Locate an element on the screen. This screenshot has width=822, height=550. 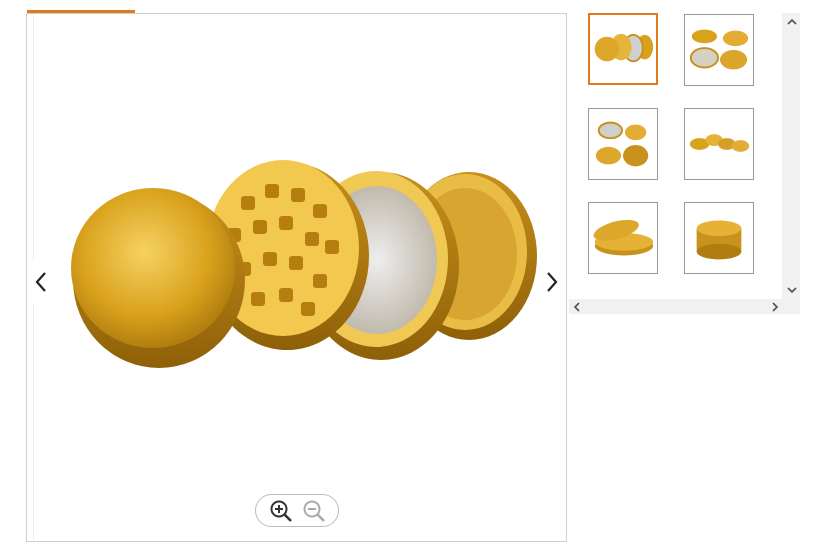
scroll-left-button is located at coordinates (576, 306).